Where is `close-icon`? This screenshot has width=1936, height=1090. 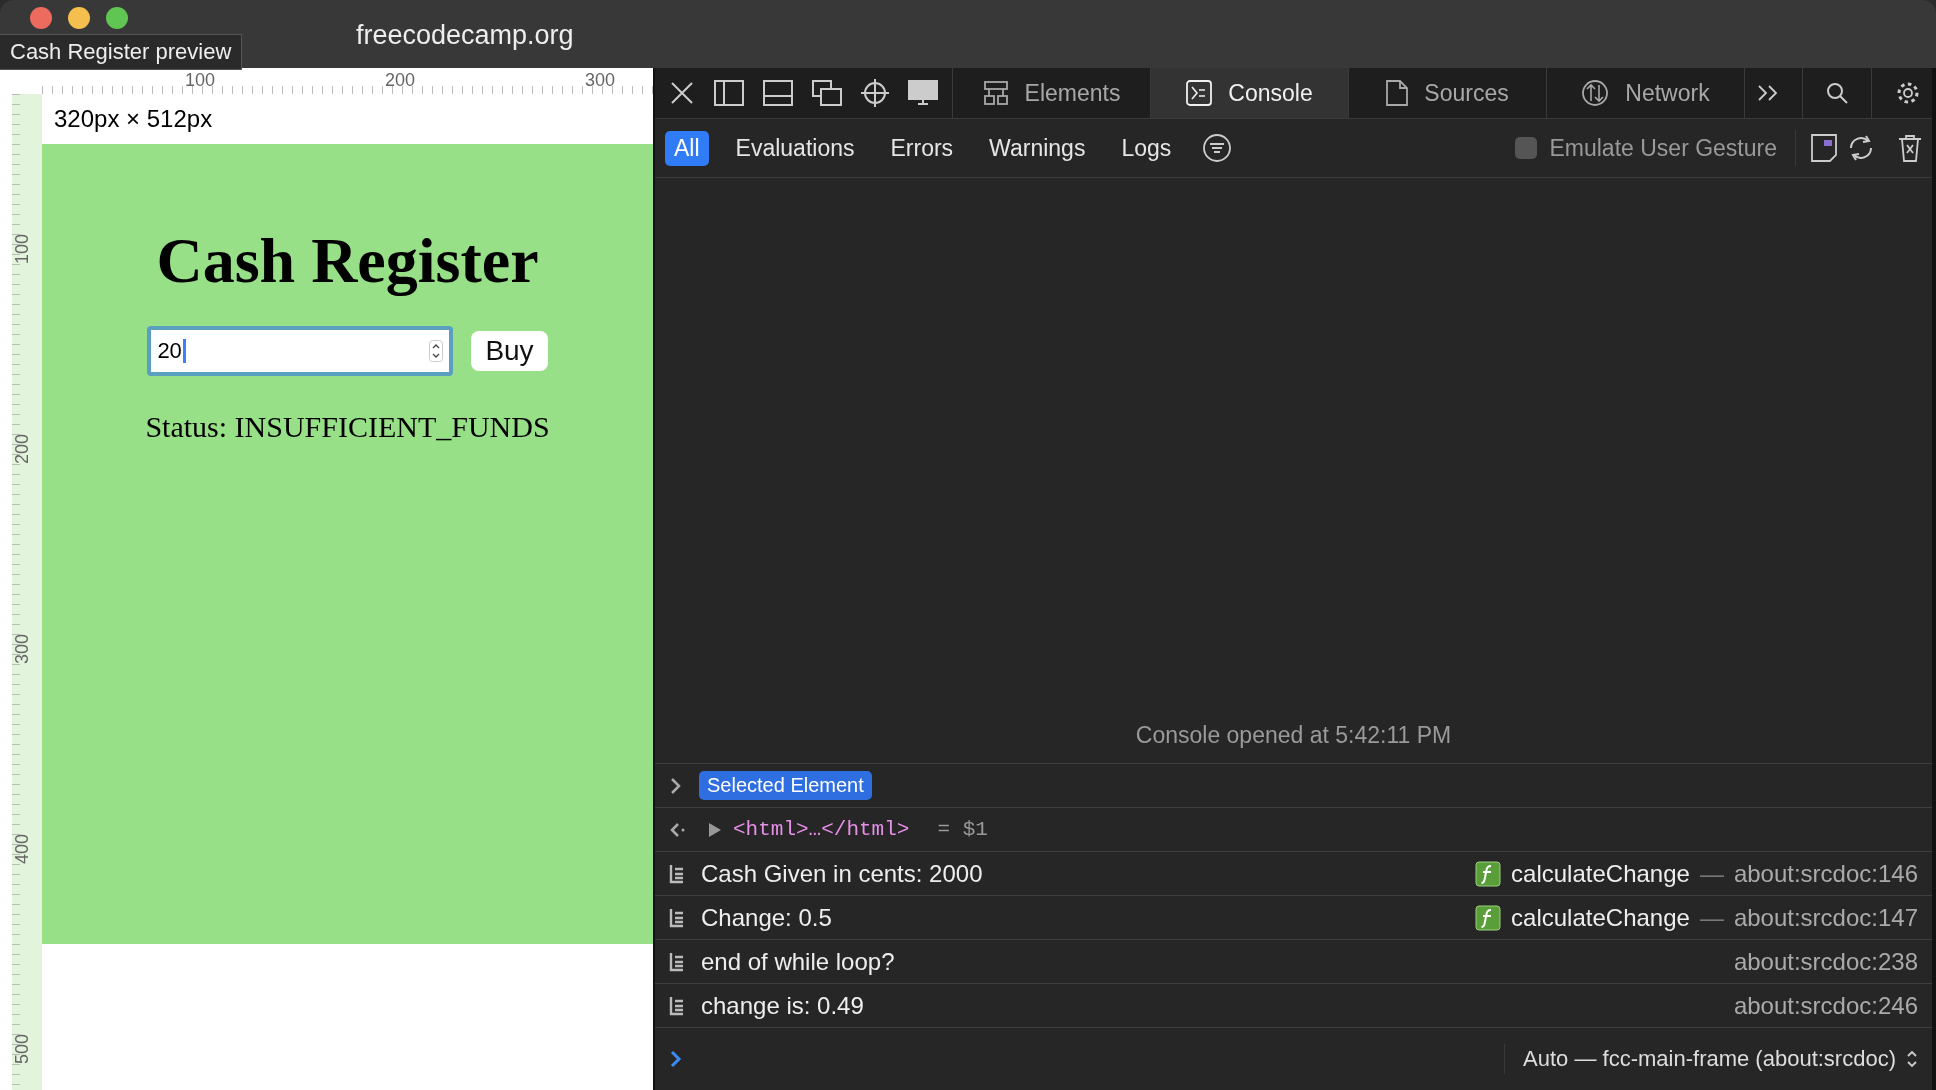
close-icon is located at coordinates (682, 93).